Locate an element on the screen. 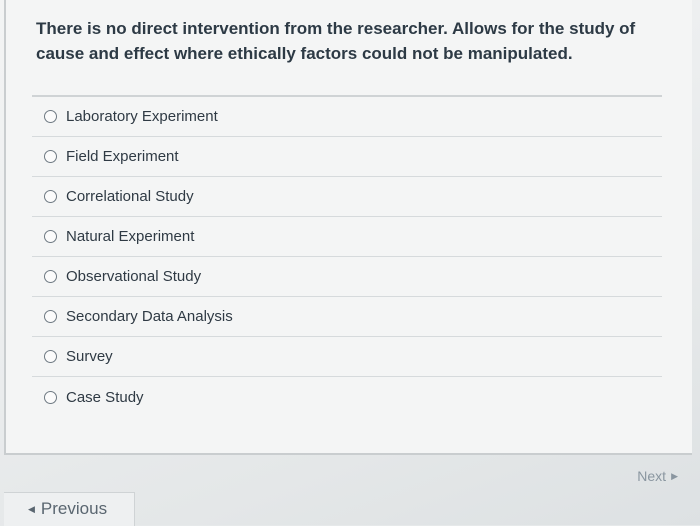 The image size is (700, 526). next-label: Next is located at coordinates (652, 476).